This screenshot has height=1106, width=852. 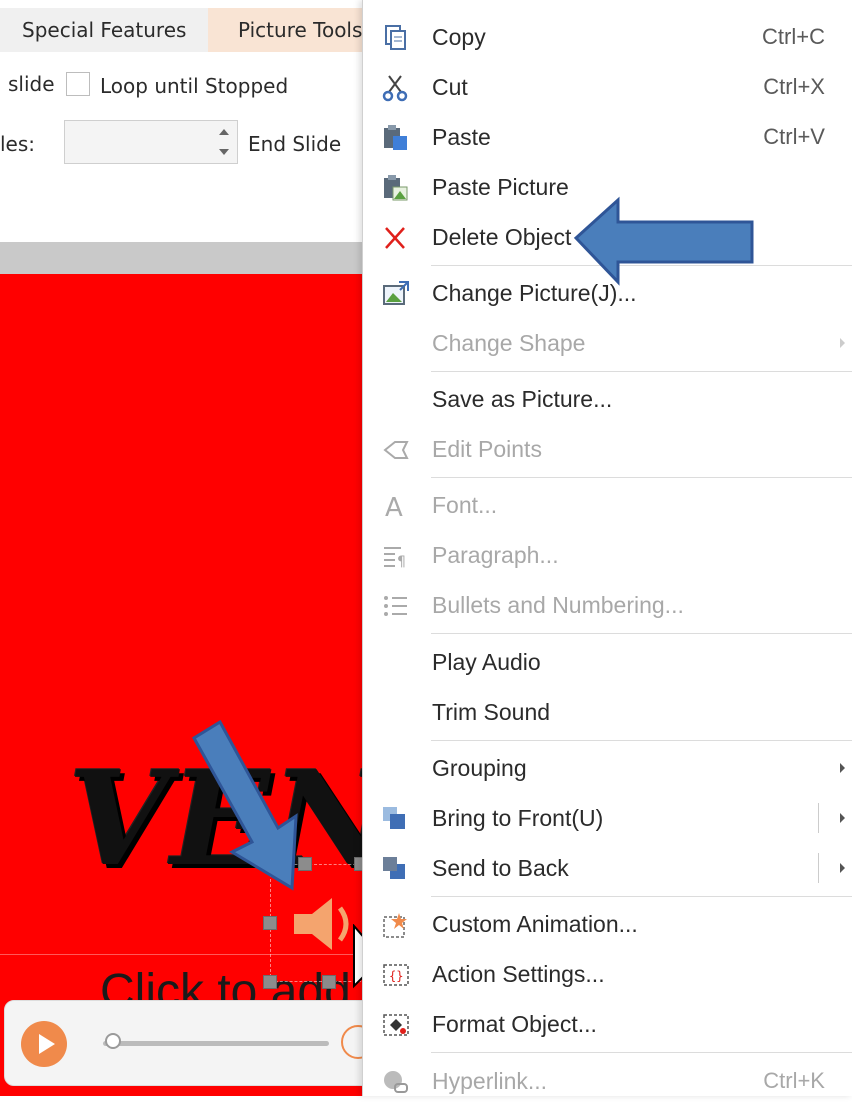 What do you see at coordinates (607, 87) in the screenshot?
I see `menu-item-cut: Cut Ctrl+X` at bounding box center [607, 87].